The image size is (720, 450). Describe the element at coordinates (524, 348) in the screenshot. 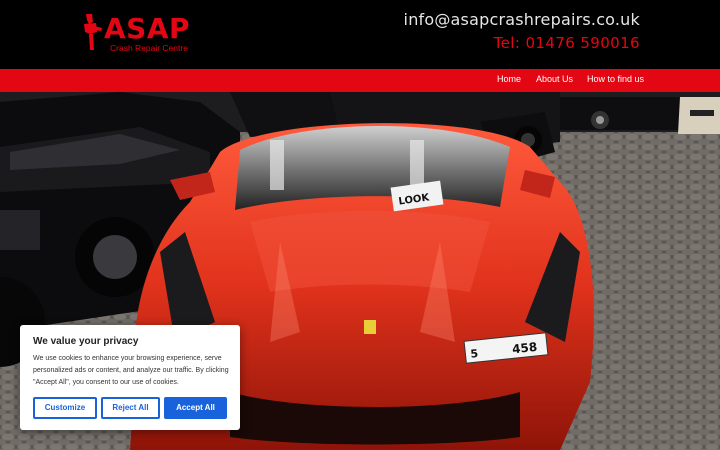

I see `plate-number-text: 458` at that location.